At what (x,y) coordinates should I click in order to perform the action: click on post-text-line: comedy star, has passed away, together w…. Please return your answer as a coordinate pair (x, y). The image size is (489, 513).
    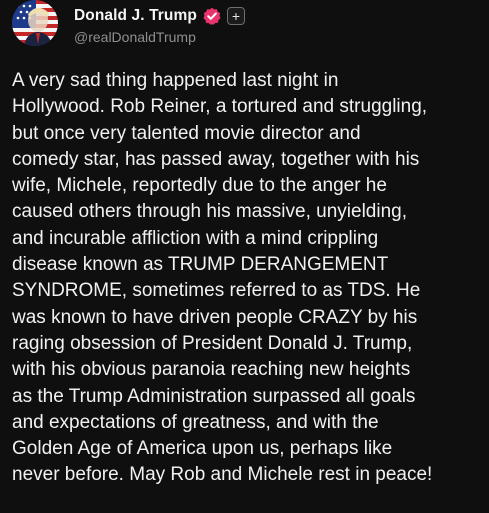
    Looking at the image, I should click on (216, 159).